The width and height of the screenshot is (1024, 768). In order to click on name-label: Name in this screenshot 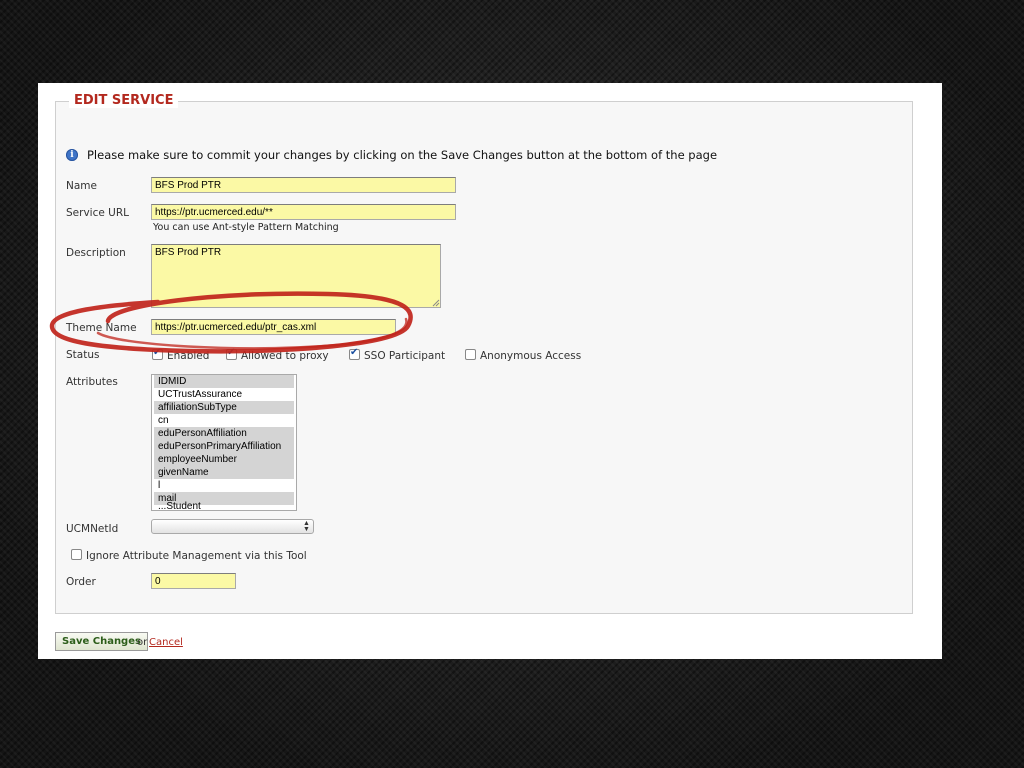, I will do `click(81, 186)`.